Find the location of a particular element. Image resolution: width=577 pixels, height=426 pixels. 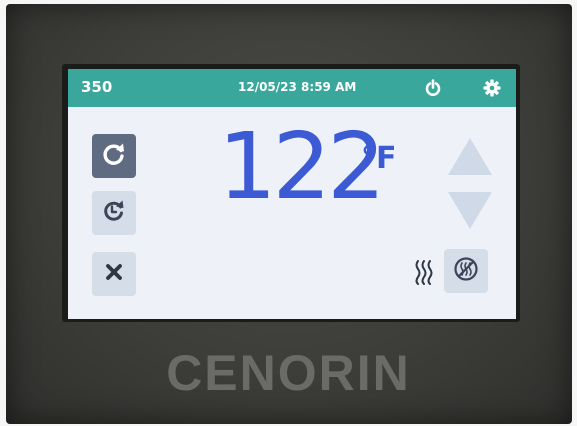

status-bar: 350 12/05/23 8:59 AM is located at coordinates (292, 88).